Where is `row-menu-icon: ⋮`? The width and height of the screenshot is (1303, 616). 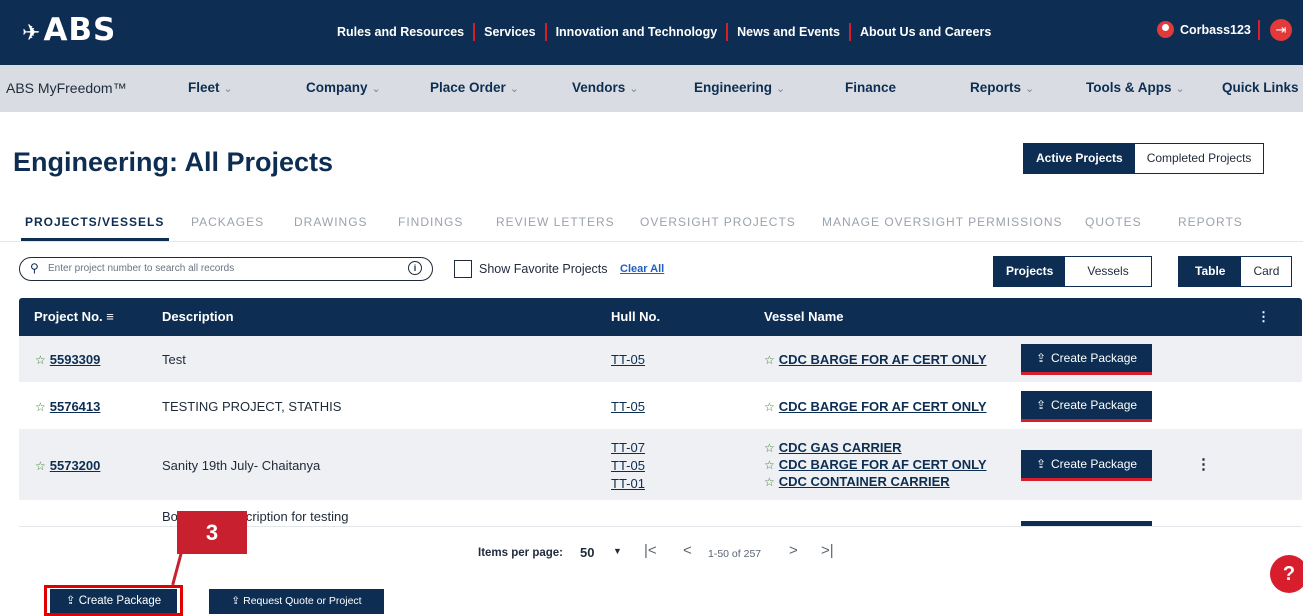 row-menu-icon: ⋮ is located at coordinates (1203, 464).